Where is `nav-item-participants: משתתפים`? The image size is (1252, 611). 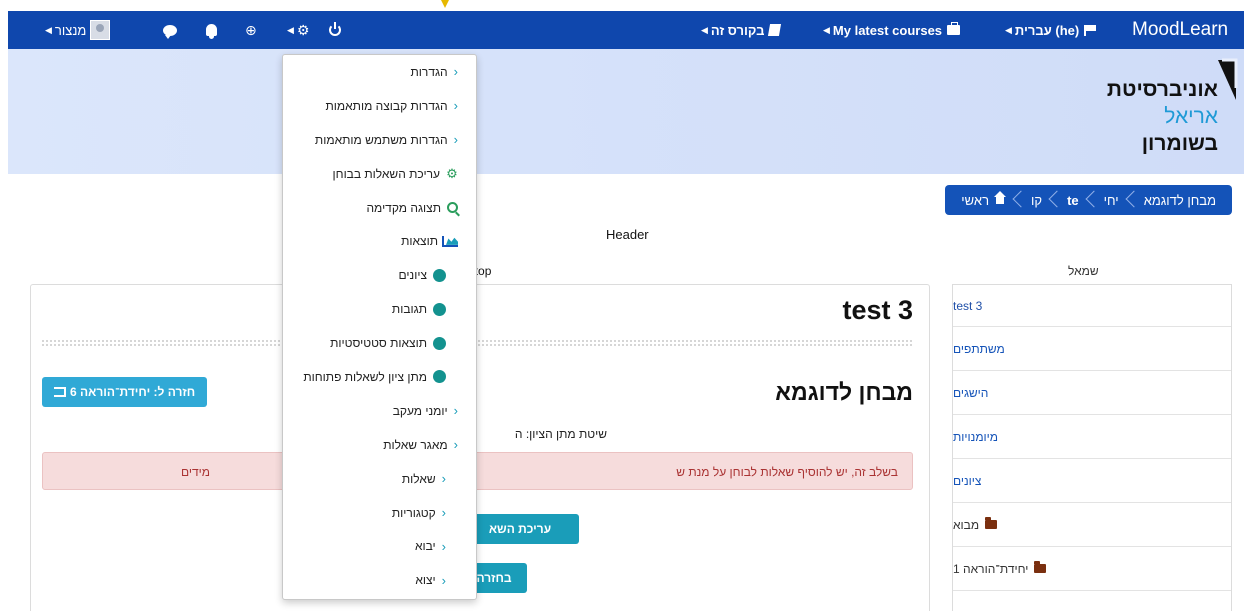 nav-item-participants: משתתפים is located at coordinates (1092, 349).